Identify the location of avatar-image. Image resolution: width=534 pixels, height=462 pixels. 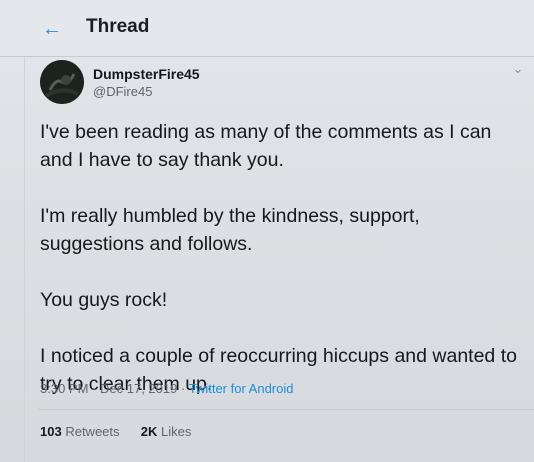
(62, 82).